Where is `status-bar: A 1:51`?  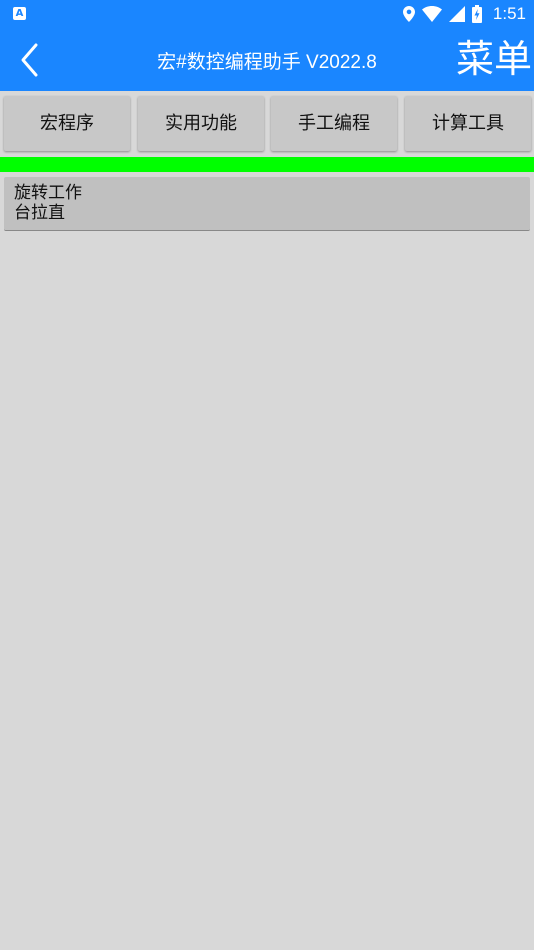 status-bar: A 1:51 is located at coordinates (267, 14).